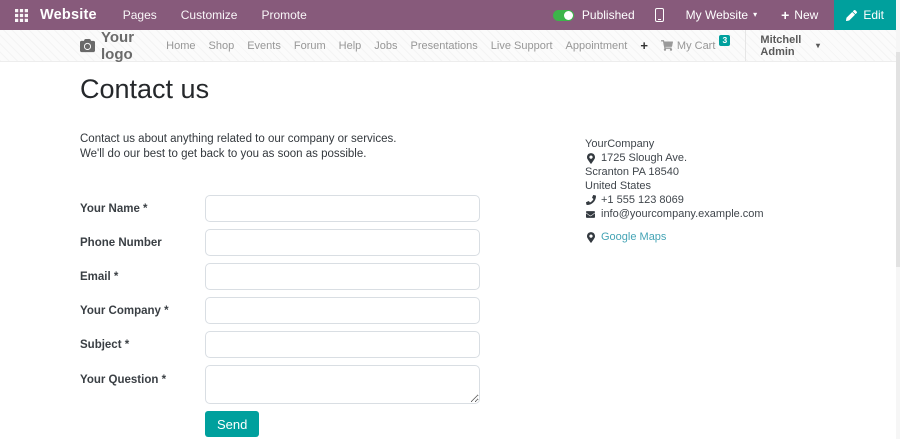  Describe the element at coordinates (342, 310) in the screenshot. I see `company-field` at that location.